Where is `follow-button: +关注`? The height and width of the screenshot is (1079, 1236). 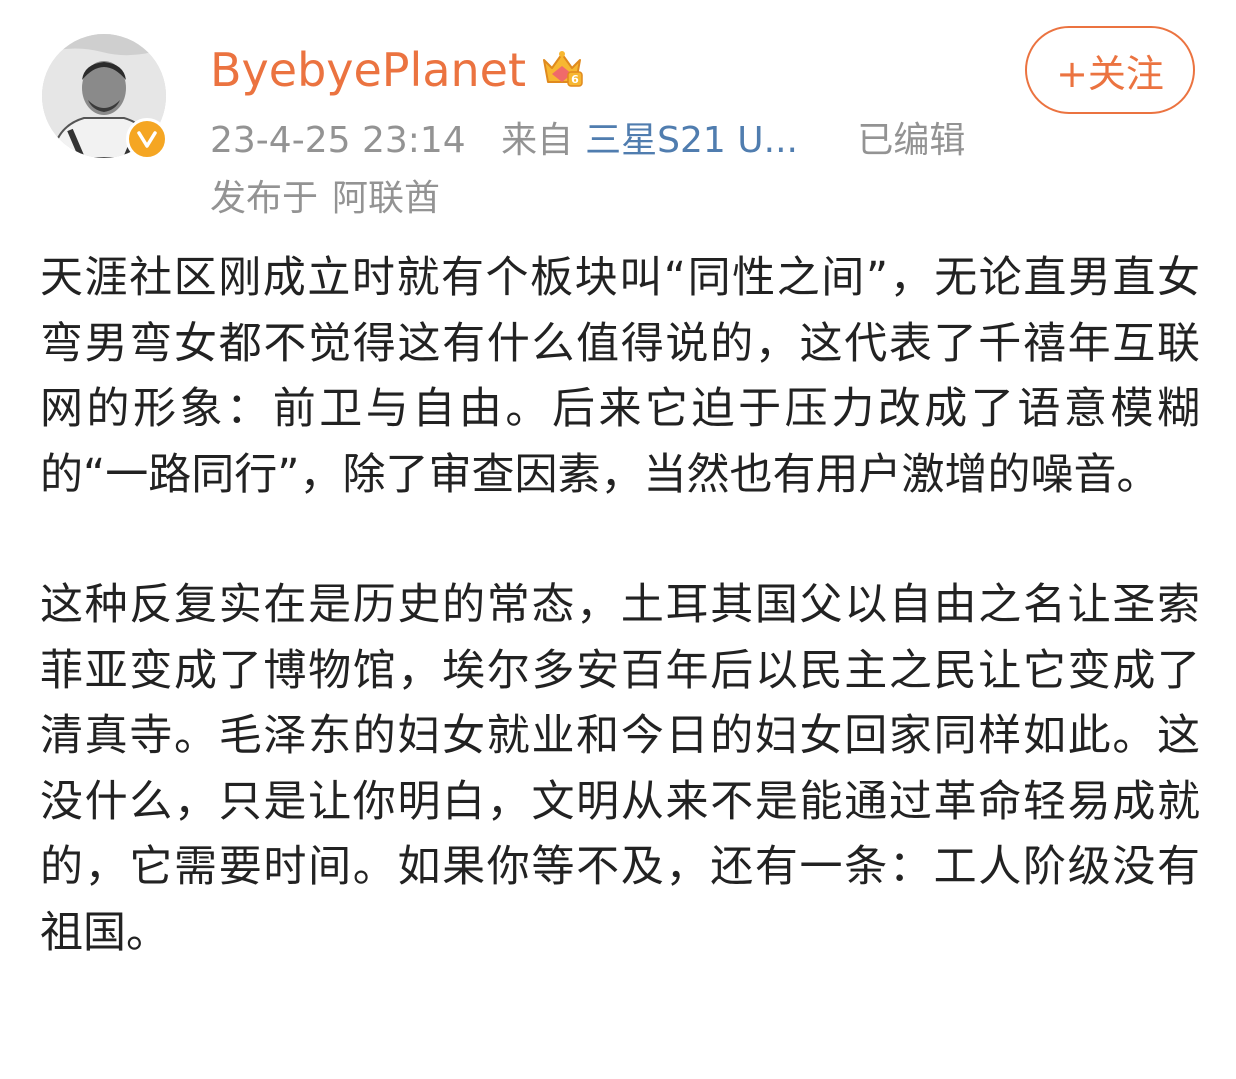 follow-button: +关注 is located at coordinates (1110, 70).